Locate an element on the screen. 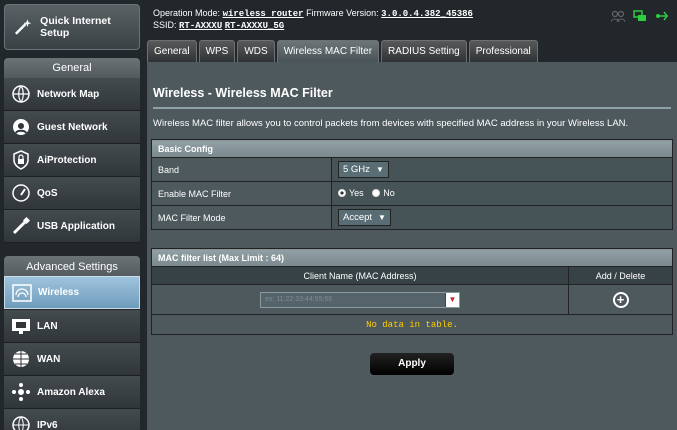  ssid-line: SSID: RT-AXXXU RT-AXXXU_5G is located at coordinates (219, 25).